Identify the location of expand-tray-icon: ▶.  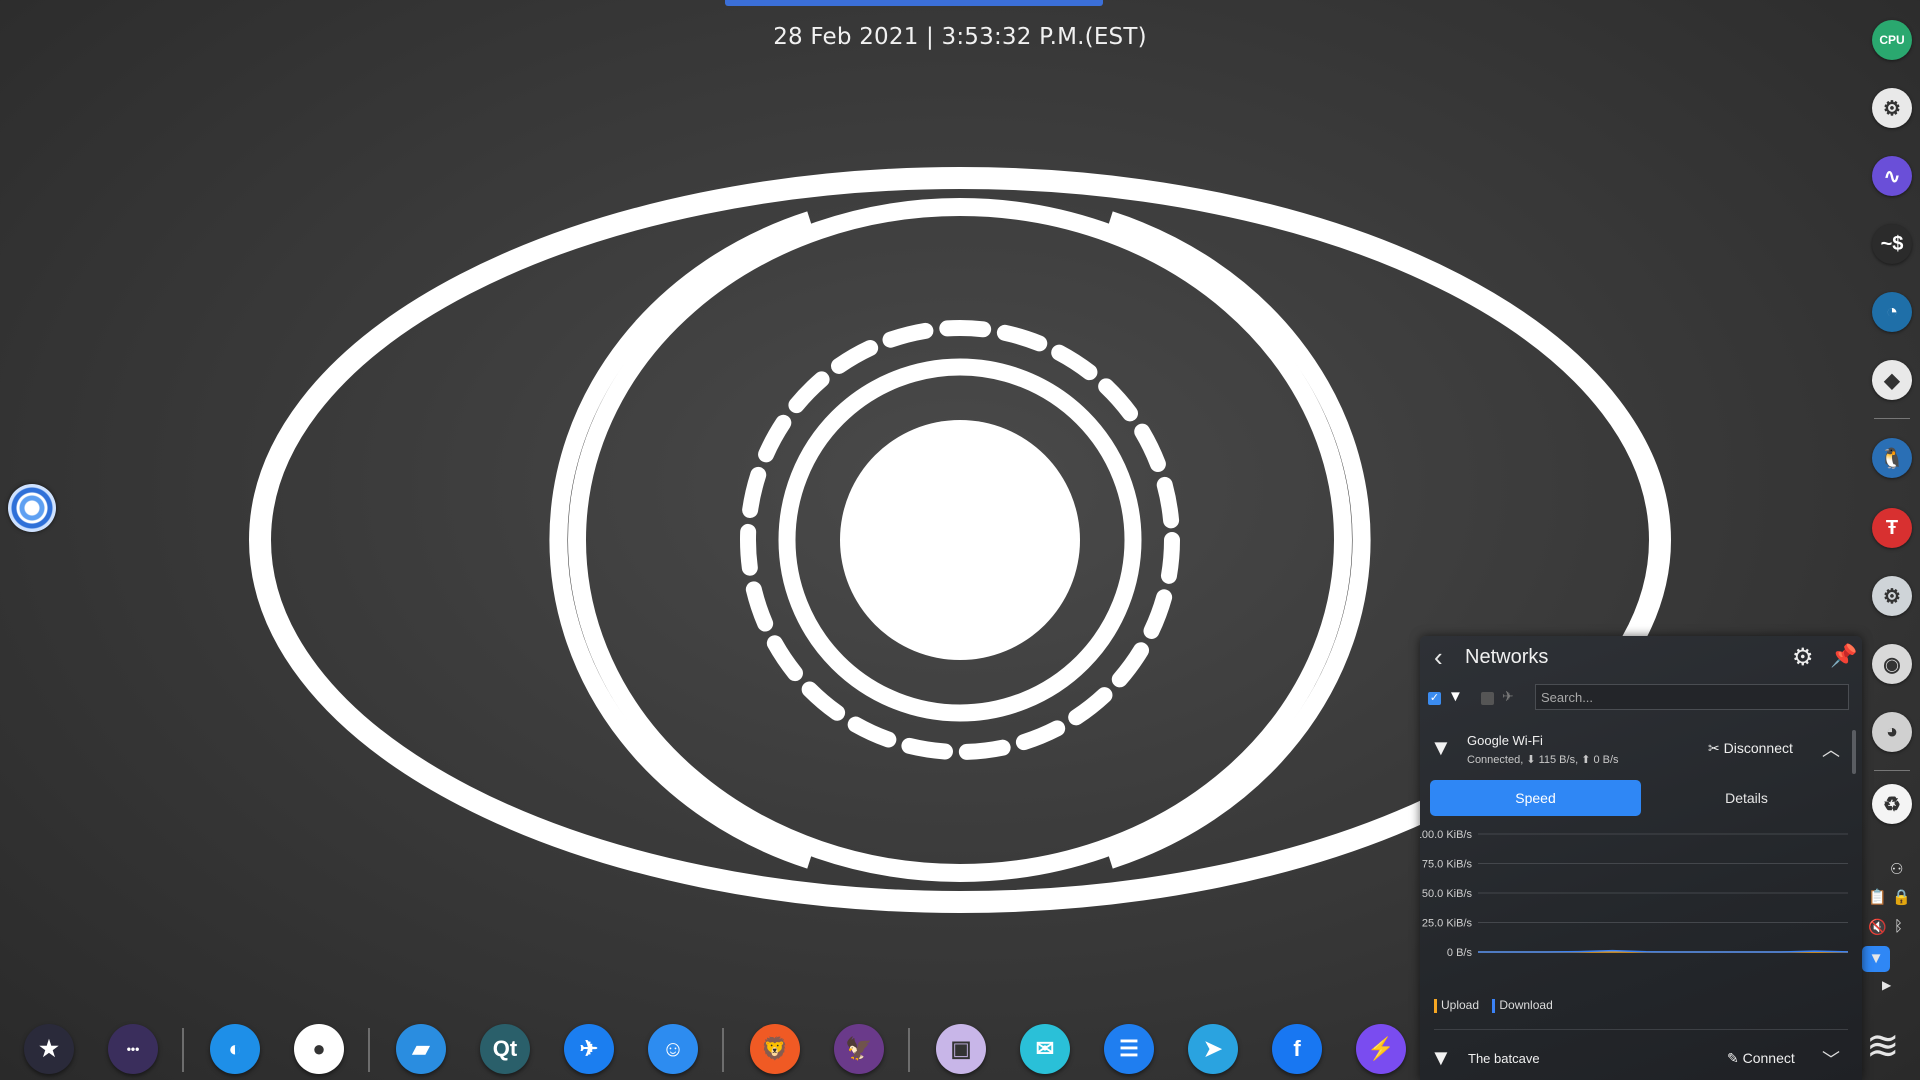
(1886, 985).